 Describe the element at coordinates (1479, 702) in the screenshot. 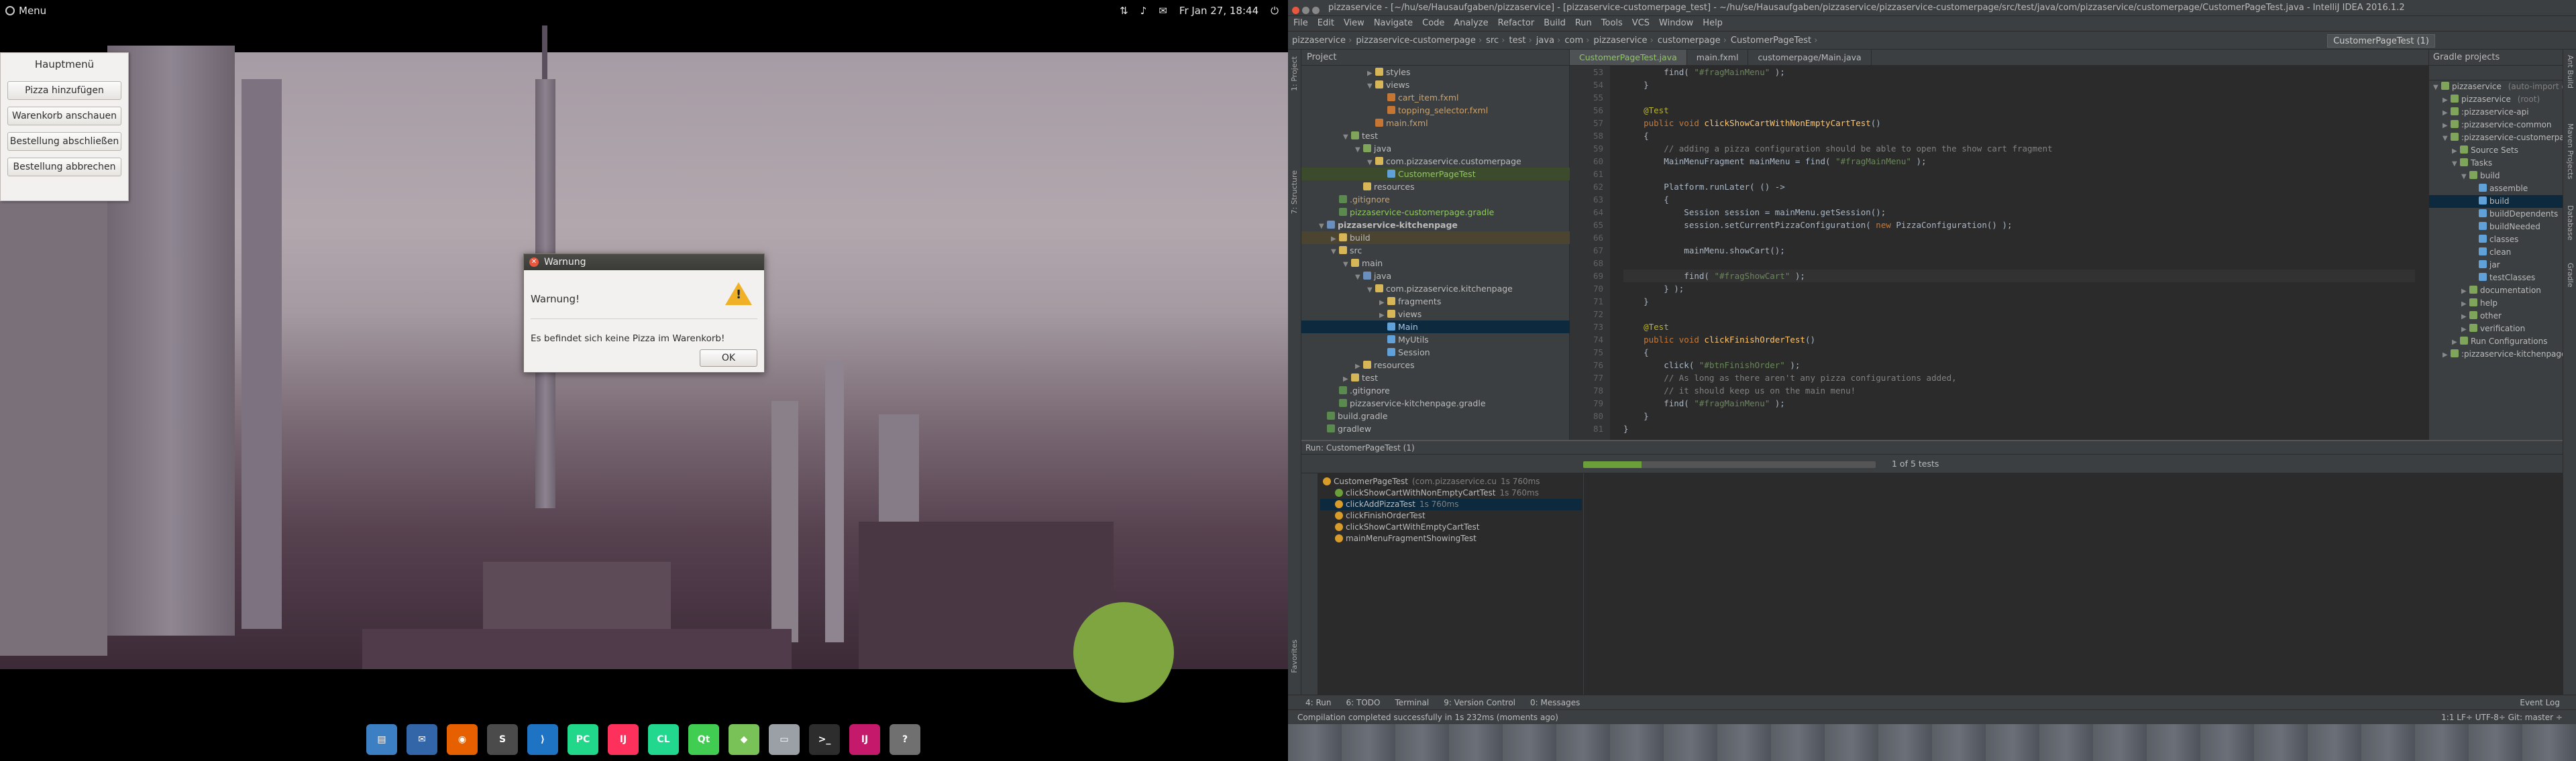

I see `tab-version-control: 9: Version Control` at that location.